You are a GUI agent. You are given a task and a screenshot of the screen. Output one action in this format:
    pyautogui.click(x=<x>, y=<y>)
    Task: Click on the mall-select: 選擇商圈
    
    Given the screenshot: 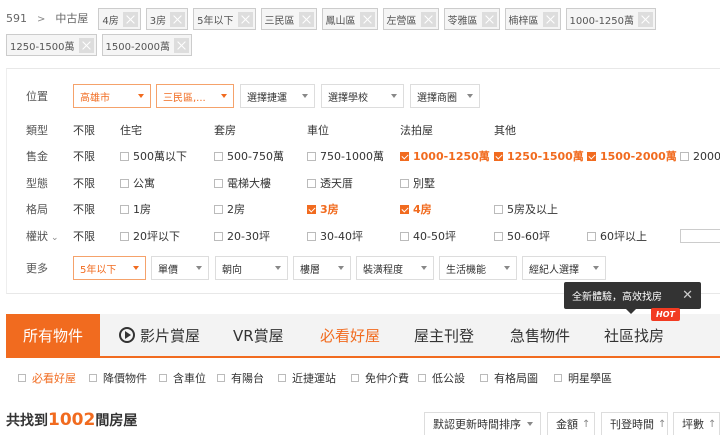 What is the action you would take?
    pyautogui.click(x=445, y=96)
    